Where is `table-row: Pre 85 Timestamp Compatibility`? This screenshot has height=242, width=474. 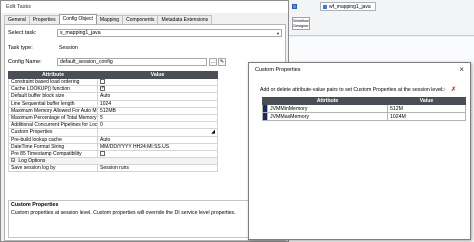
table-row: Pre 85 Timestamp Compatibility is located at coordinates (113, 154).